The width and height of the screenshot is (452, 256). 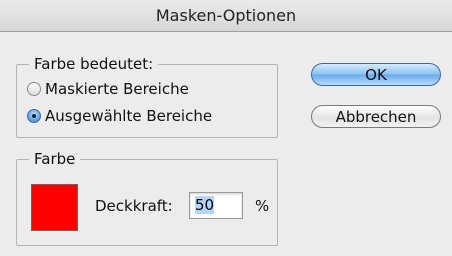 I want to click on radio-selected-areas: Ausgewählte Bereiche, so click(x=119, y=116).